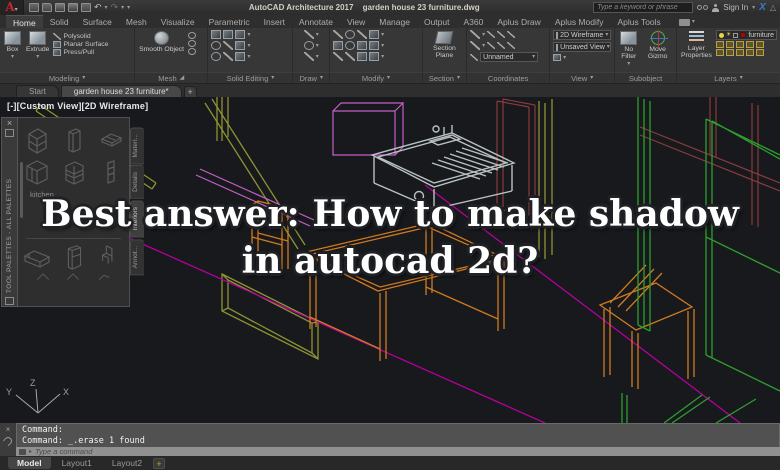  I want to click on layer-unlock-icon, so click(759, 52).